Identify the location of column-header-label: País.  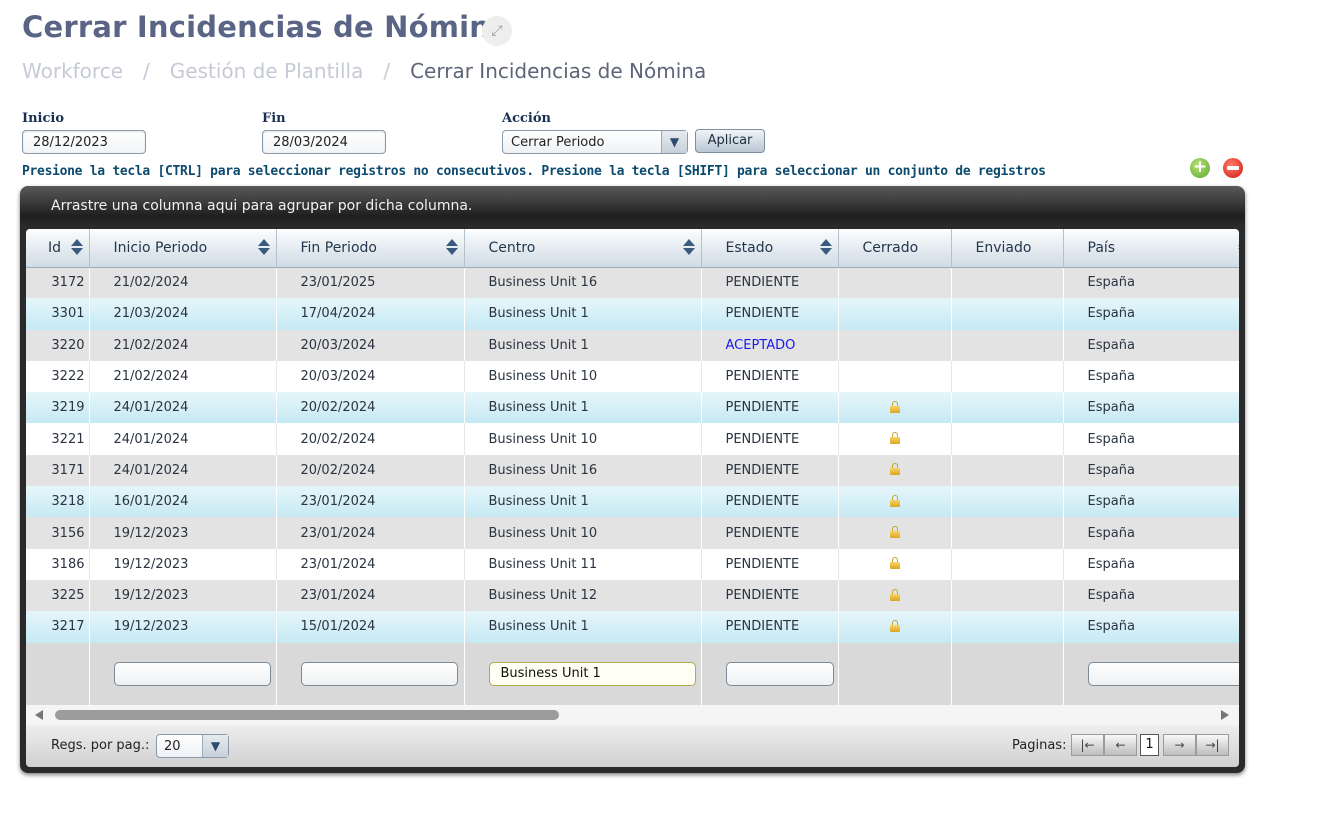
(1101, 247).